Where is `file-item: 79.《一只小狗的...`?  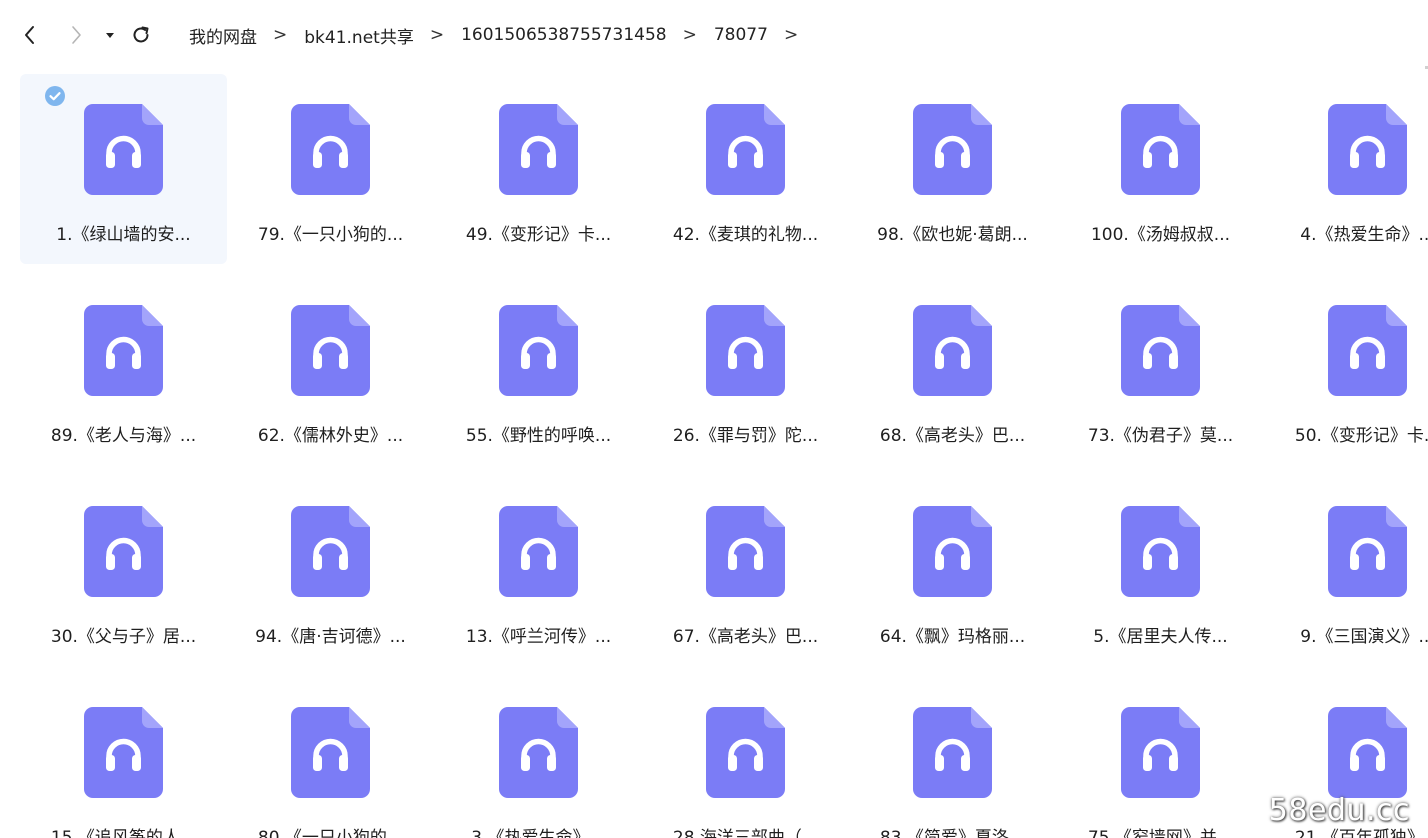 file-item: 79.《一只小狗的... is located at coordinates (330, 169).